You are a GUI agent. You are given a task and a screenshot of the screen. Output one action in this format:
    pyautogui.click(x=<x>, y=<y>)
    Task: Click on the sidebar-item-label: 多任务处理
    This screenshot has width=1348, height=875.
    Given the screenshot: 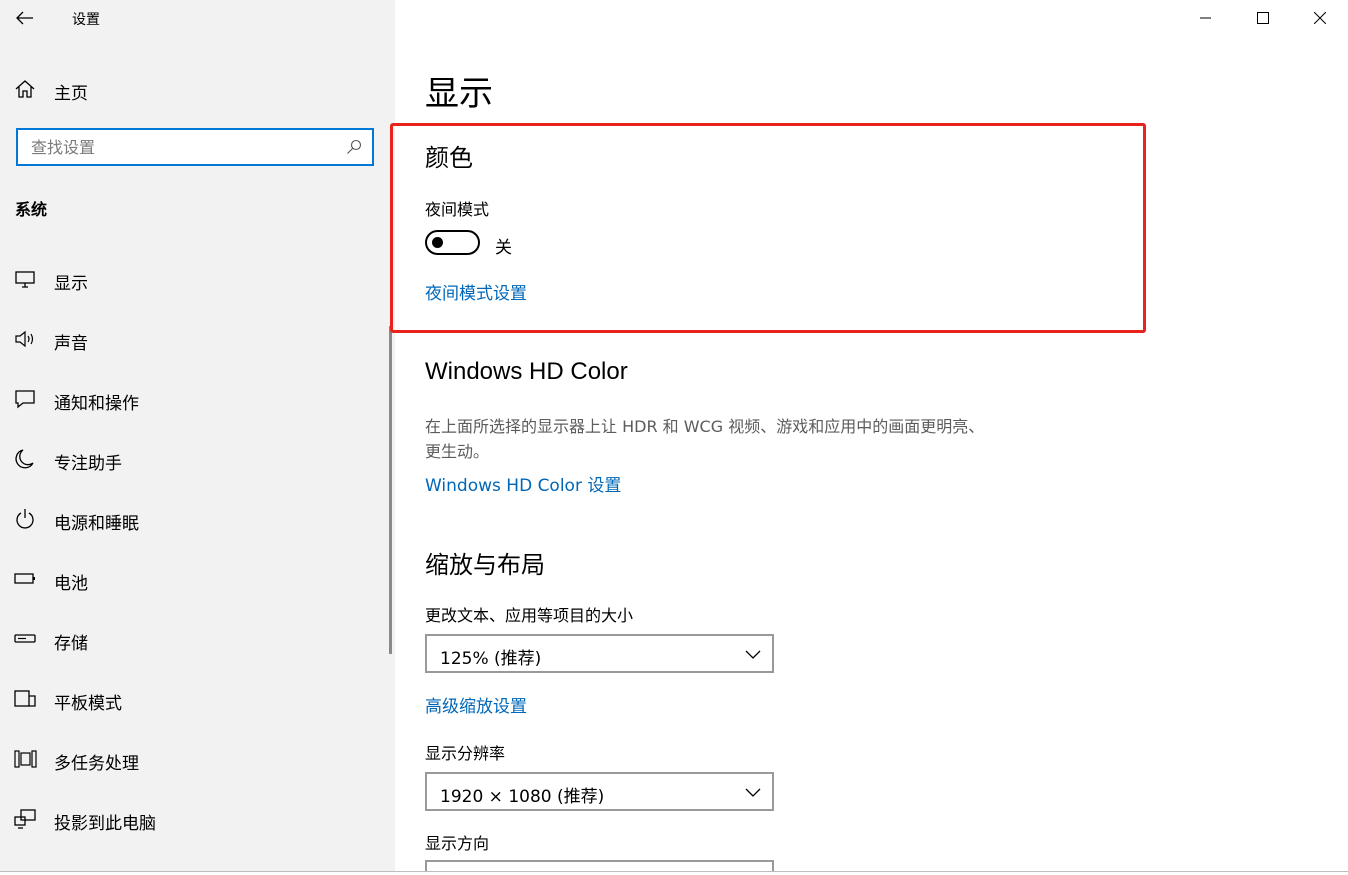 What is the action you would take?
    pyautogui.click(x=96, y=764)
    